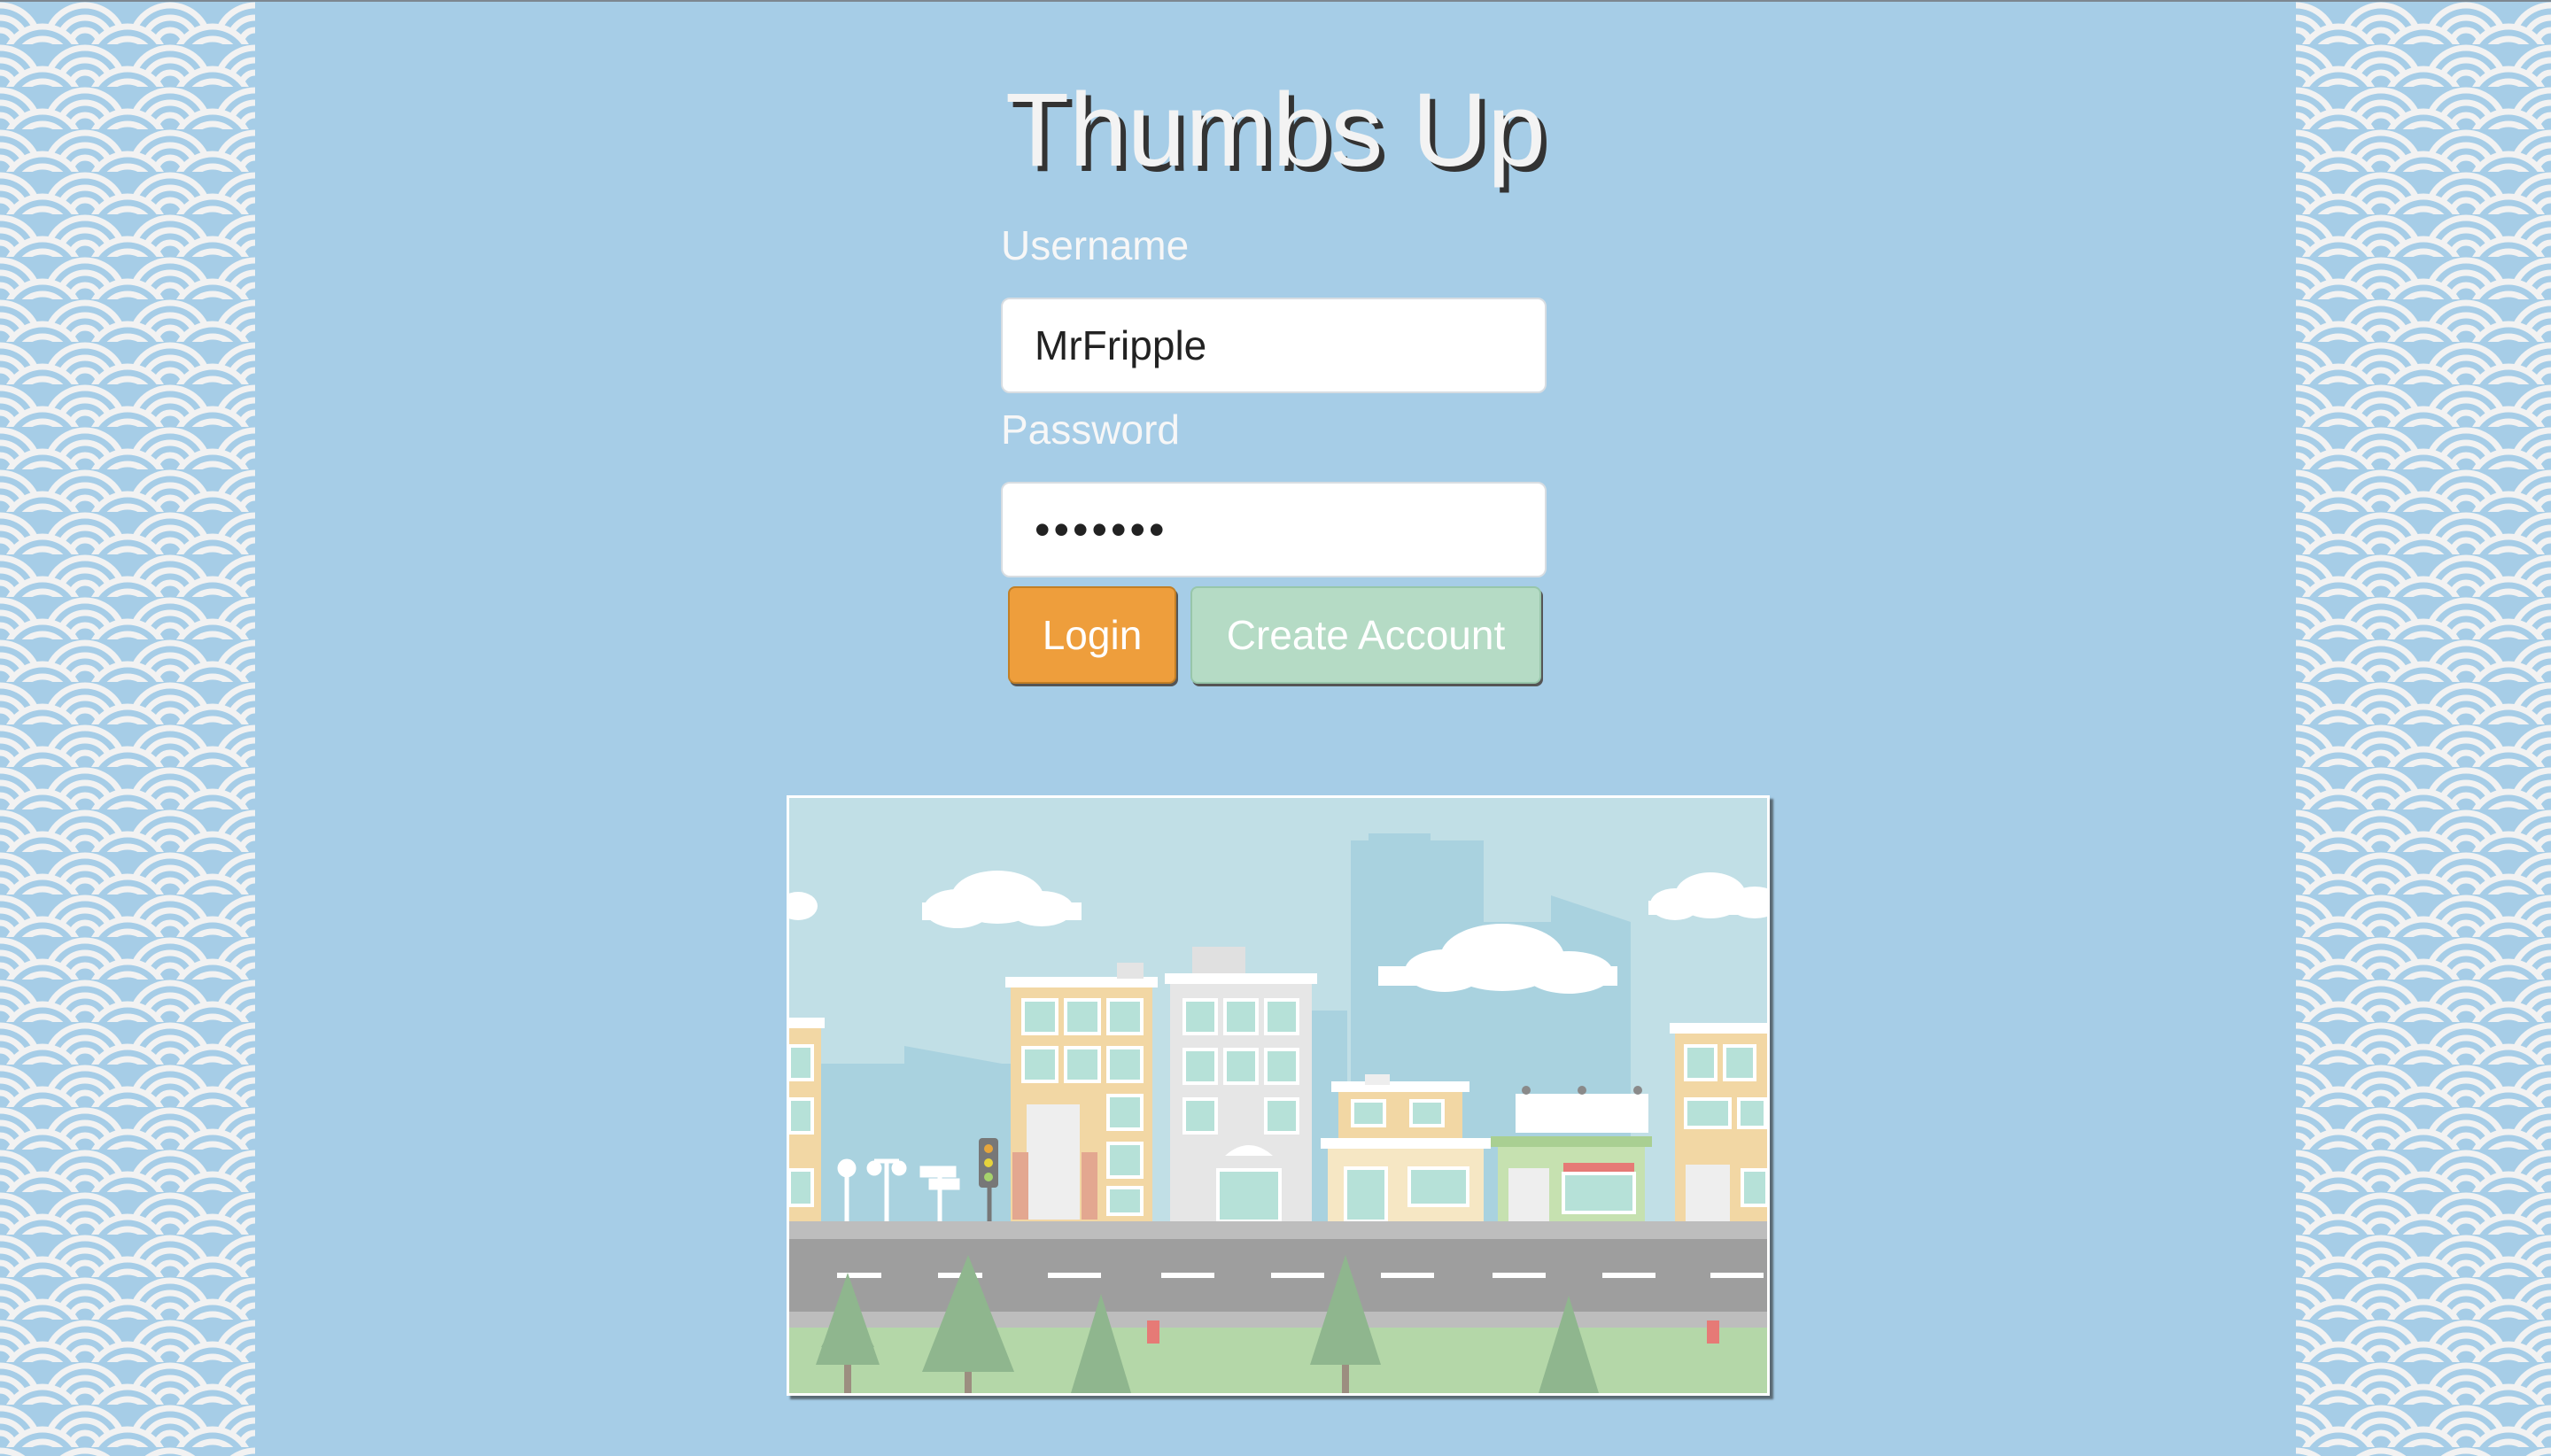 This screenshot has height=1456, width=2551. I want to click on right-wave-pattern, so click(2423, 729).